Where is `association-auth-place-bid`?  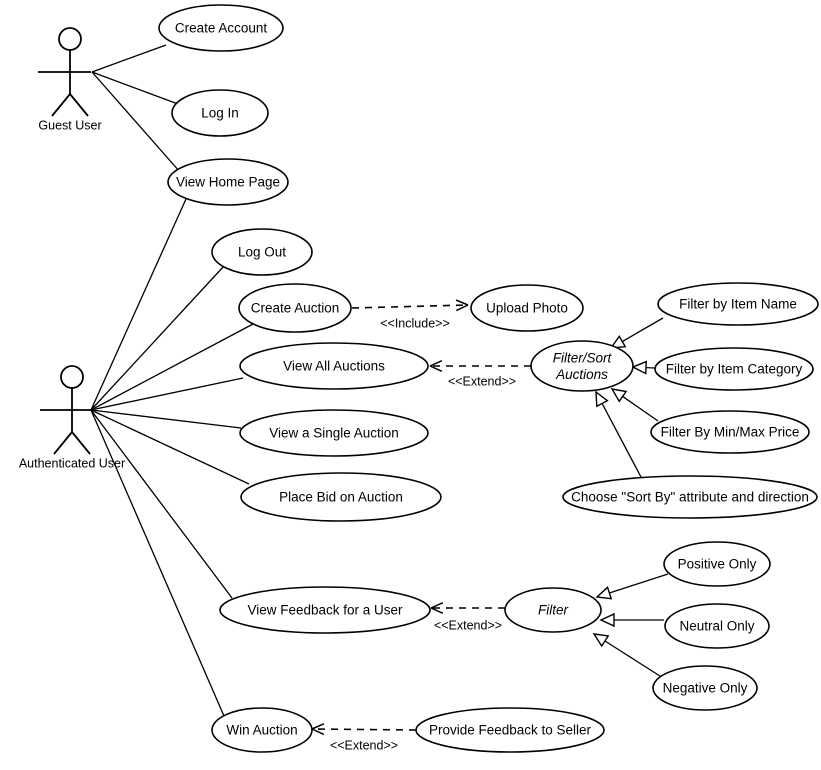
association-auth-place-bid is located at coordinates (170, 447).